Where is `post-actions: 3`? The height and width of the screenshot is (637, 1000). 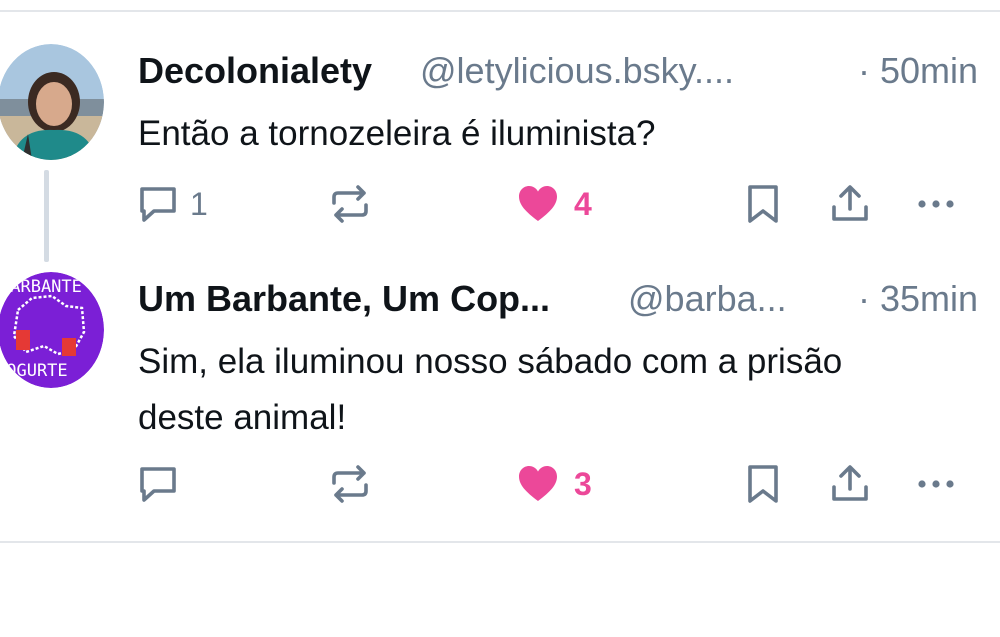 post-actions: 3 is located at coordinates (500, 484).